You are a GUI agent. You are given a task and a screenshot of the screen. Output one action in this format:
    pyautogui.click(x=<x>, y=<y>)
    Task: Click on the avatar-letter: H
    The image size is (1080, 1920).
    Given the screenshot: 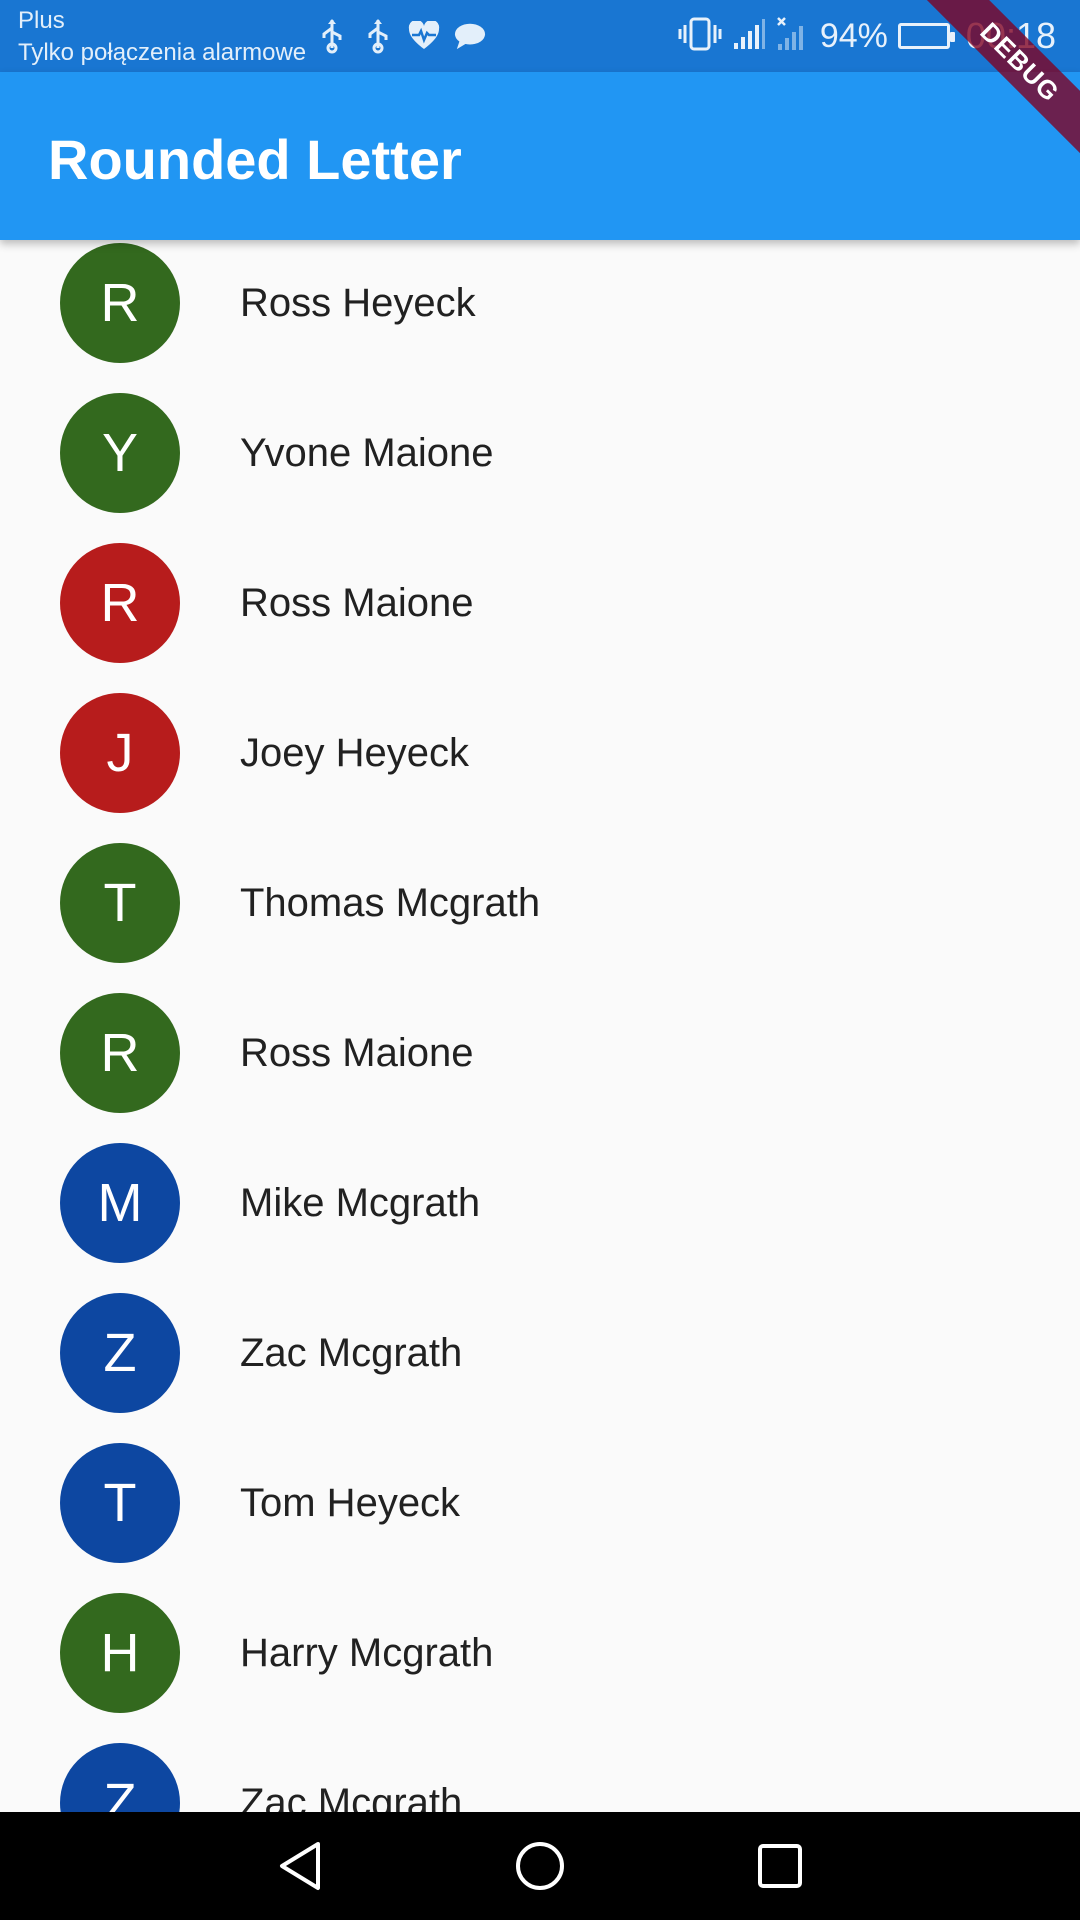 What is the action you would take?
    pyautogui.click(x=120, y=1653)
    